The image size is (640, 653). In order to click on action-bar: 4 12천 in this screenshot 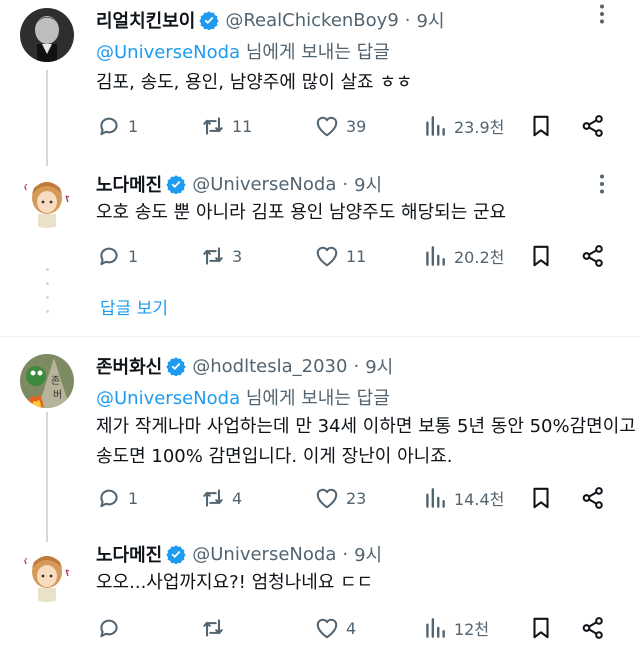, I will do `click(356, 628)`.